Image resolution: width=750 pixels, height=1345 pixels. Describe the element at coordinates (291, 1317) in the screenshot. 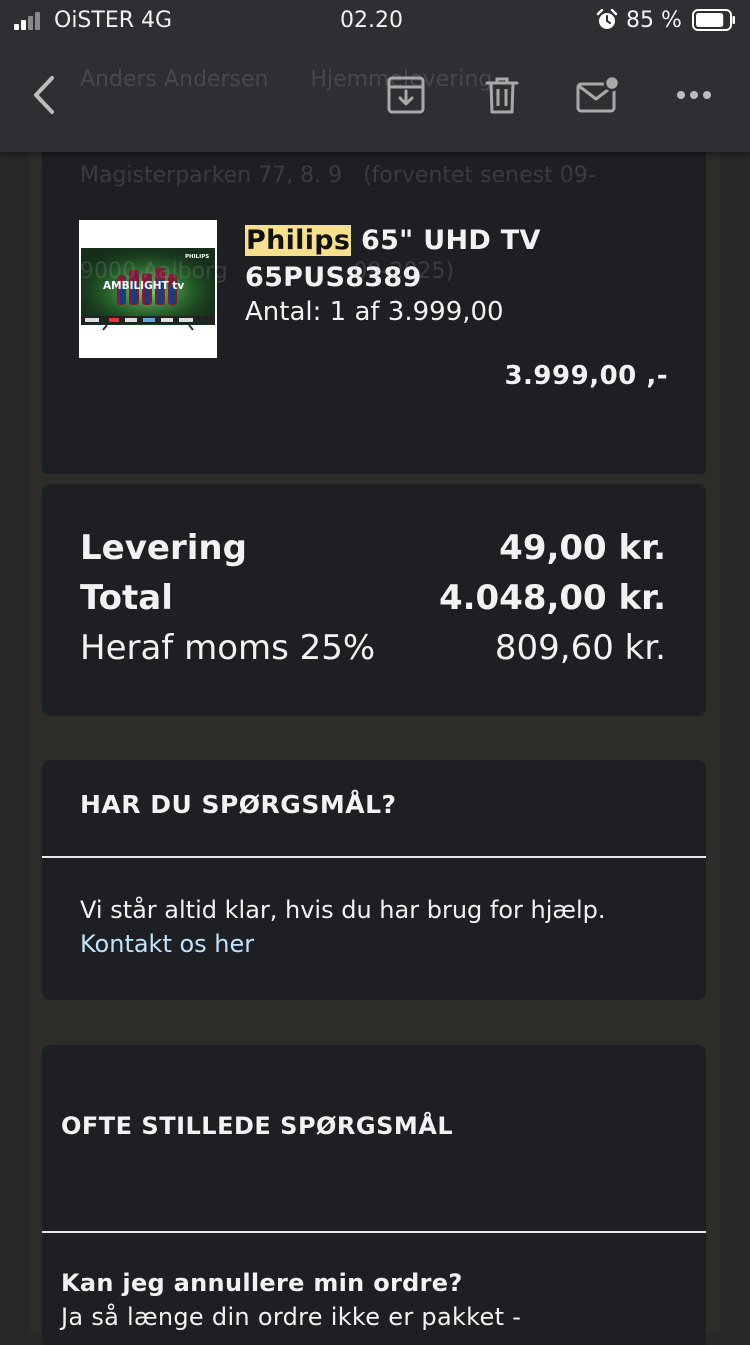

I see `faq-answer: Ja så længe din ordre ikke er pakket -` at that location.